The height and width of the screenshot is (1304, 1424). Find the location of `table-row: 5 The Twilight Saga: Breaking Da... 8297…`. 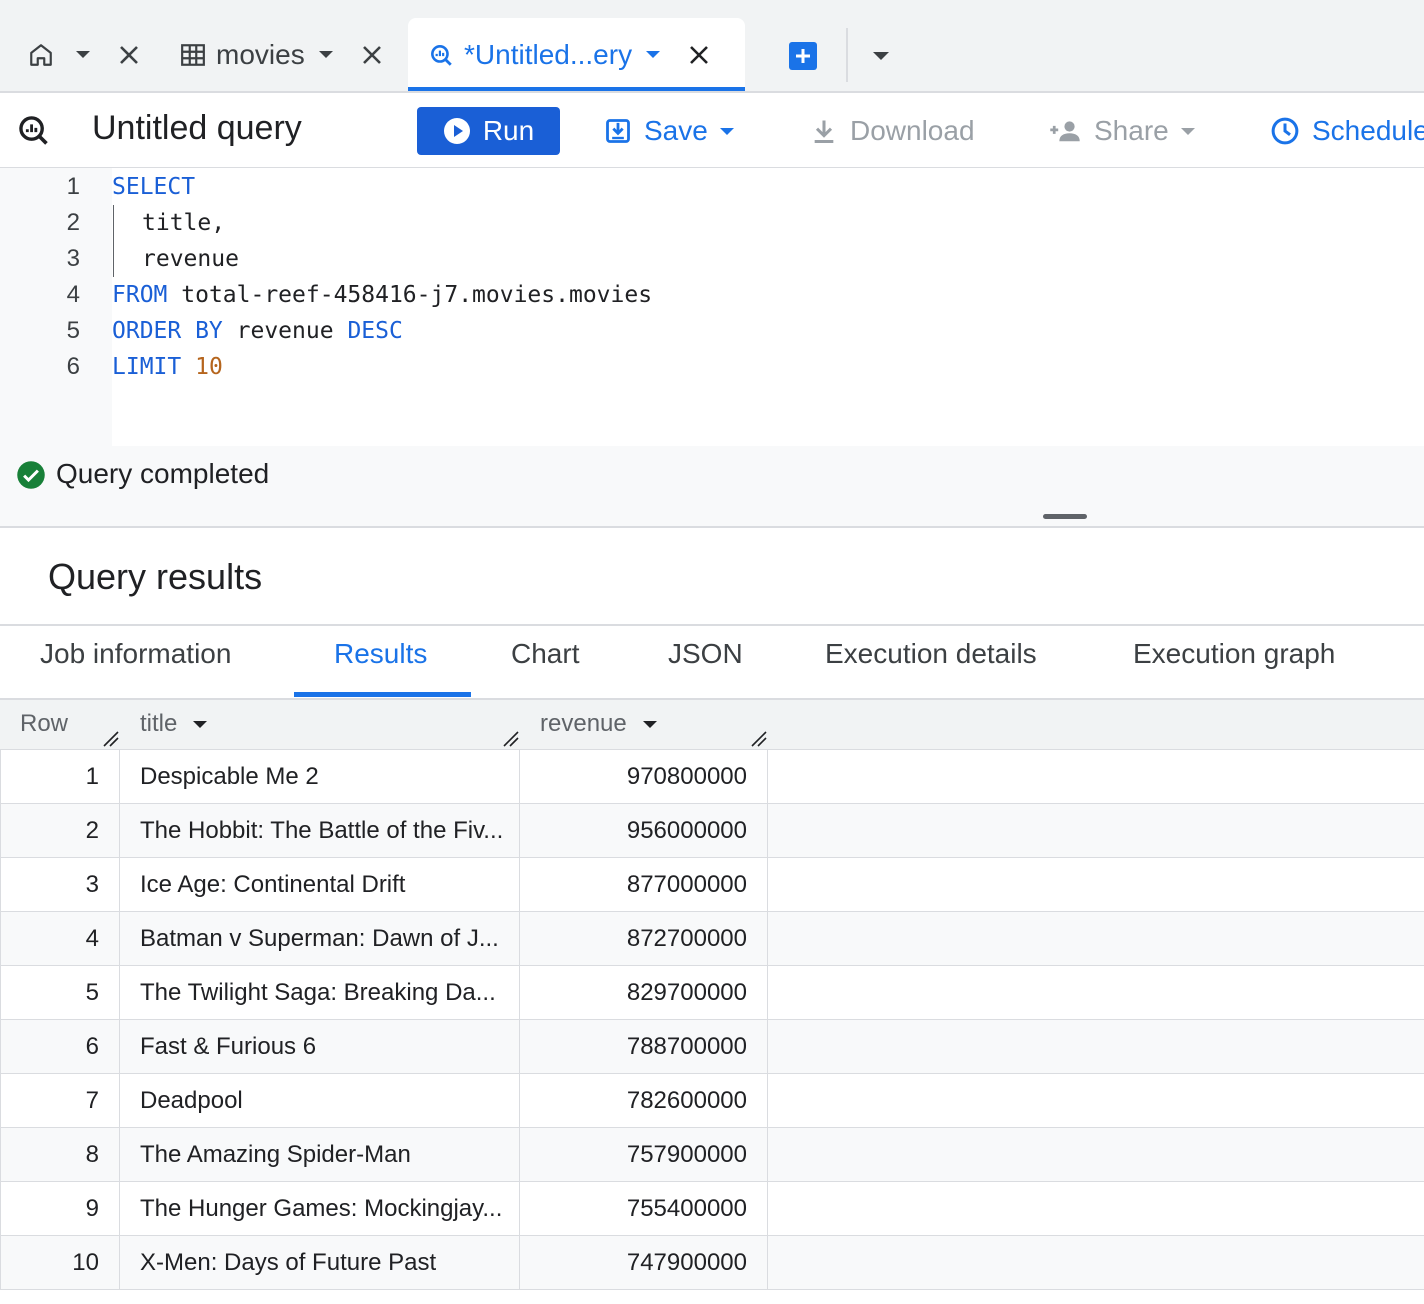

table-row: 5 The Twilight Saga: Breaking Da... 8297… is located at coordinates (712, 993).